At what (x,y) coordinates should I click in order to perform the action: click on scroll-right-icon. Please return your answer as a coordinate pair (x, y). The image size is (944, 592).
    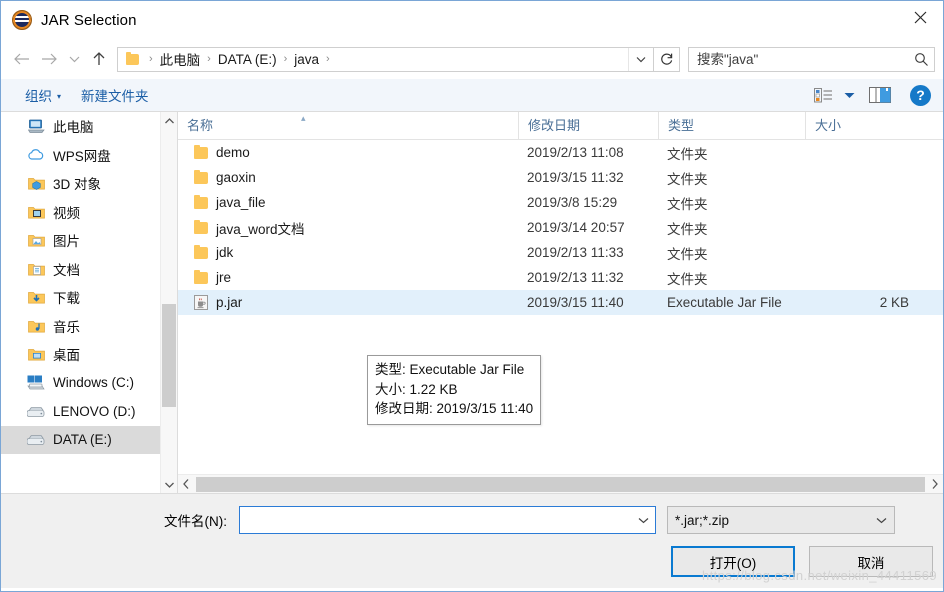
    Looking at the image, I should click on (934, 484).